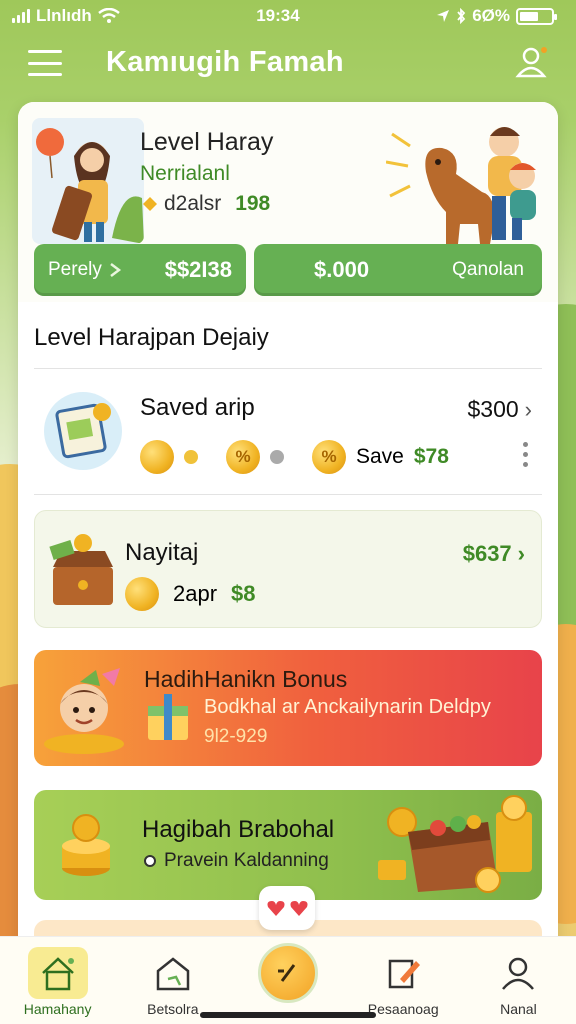 This screenshot has width=576, height=1024. What do you see at coordinates (380, 456) in the screenshot?
I see `save-label: Save` at bounding box center [380, 456].